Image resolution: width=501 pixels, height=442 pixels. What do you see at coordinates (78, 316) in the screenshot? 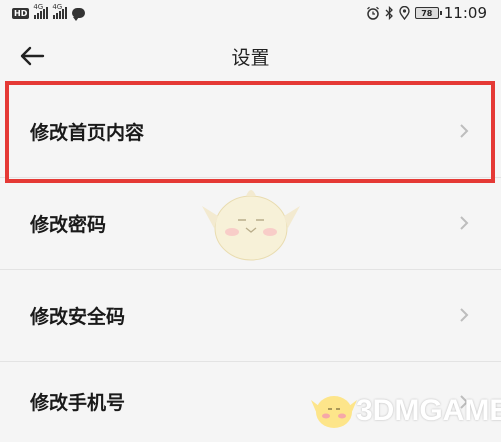
I see `menu-item-label: 修改安全码` at bounding box center [78, 316].